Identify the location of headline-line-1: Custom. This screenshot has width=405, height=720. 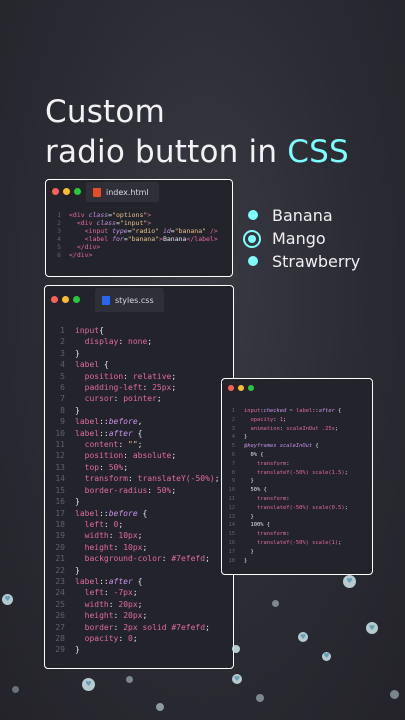
(105, 112).